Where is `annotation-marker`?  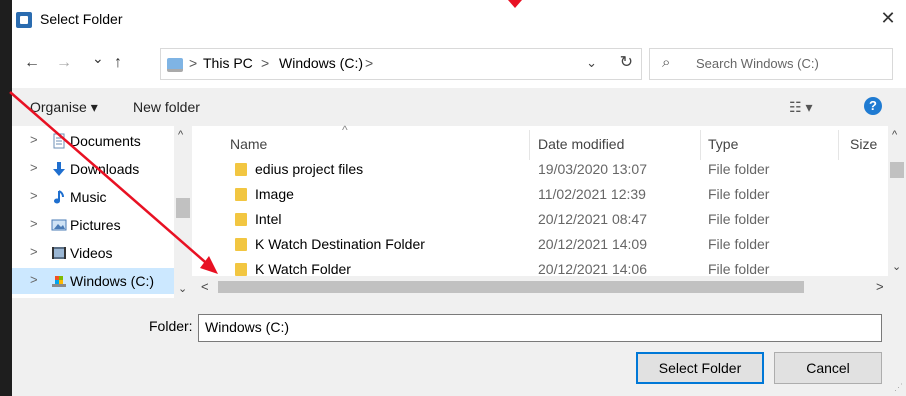
annotation-marker is located at coordinates (515, 4).